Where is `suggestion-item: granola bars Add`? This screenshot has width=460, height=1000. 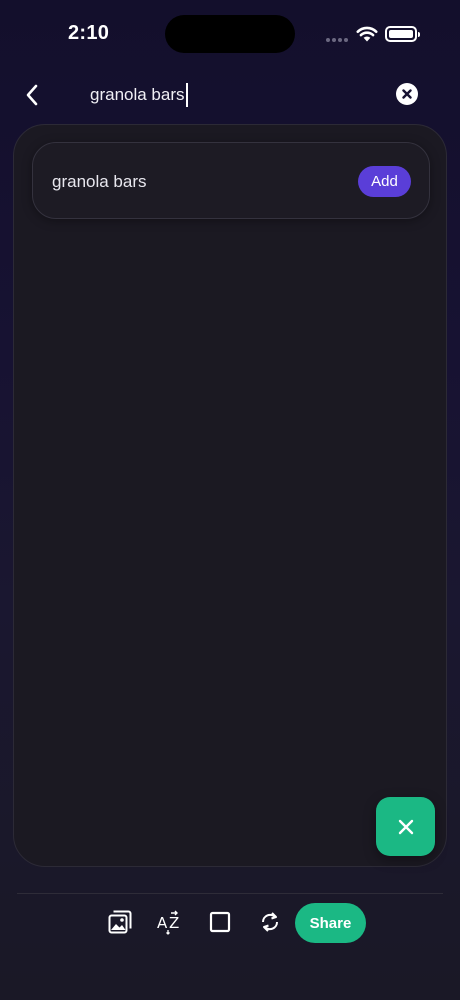 suggestion-item: granola bars Add is located at coordinates (231, 180).